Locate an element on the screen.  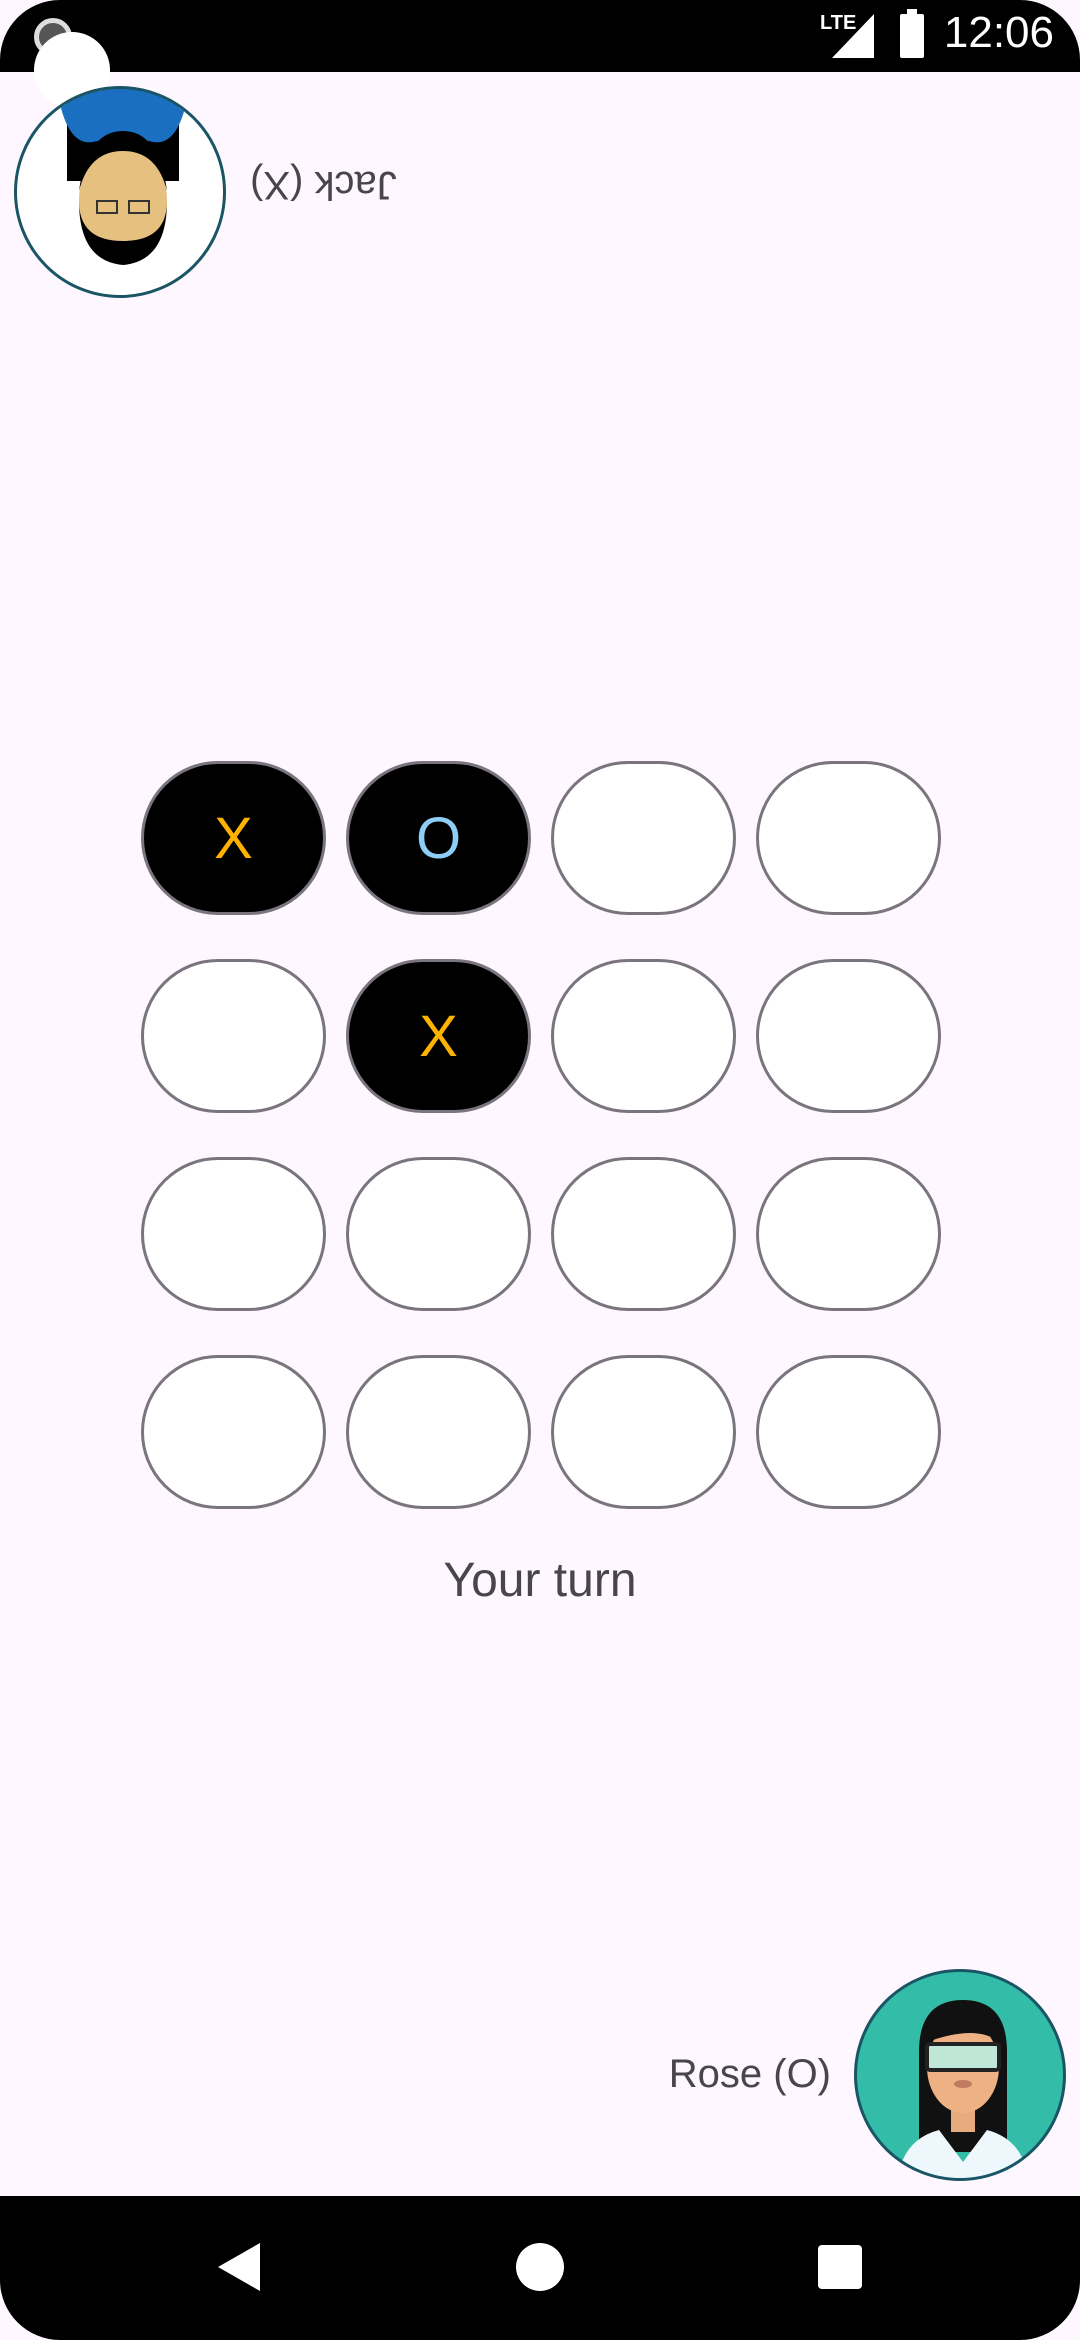
board-cell-0-1: O is located at coordinates (438, 838).